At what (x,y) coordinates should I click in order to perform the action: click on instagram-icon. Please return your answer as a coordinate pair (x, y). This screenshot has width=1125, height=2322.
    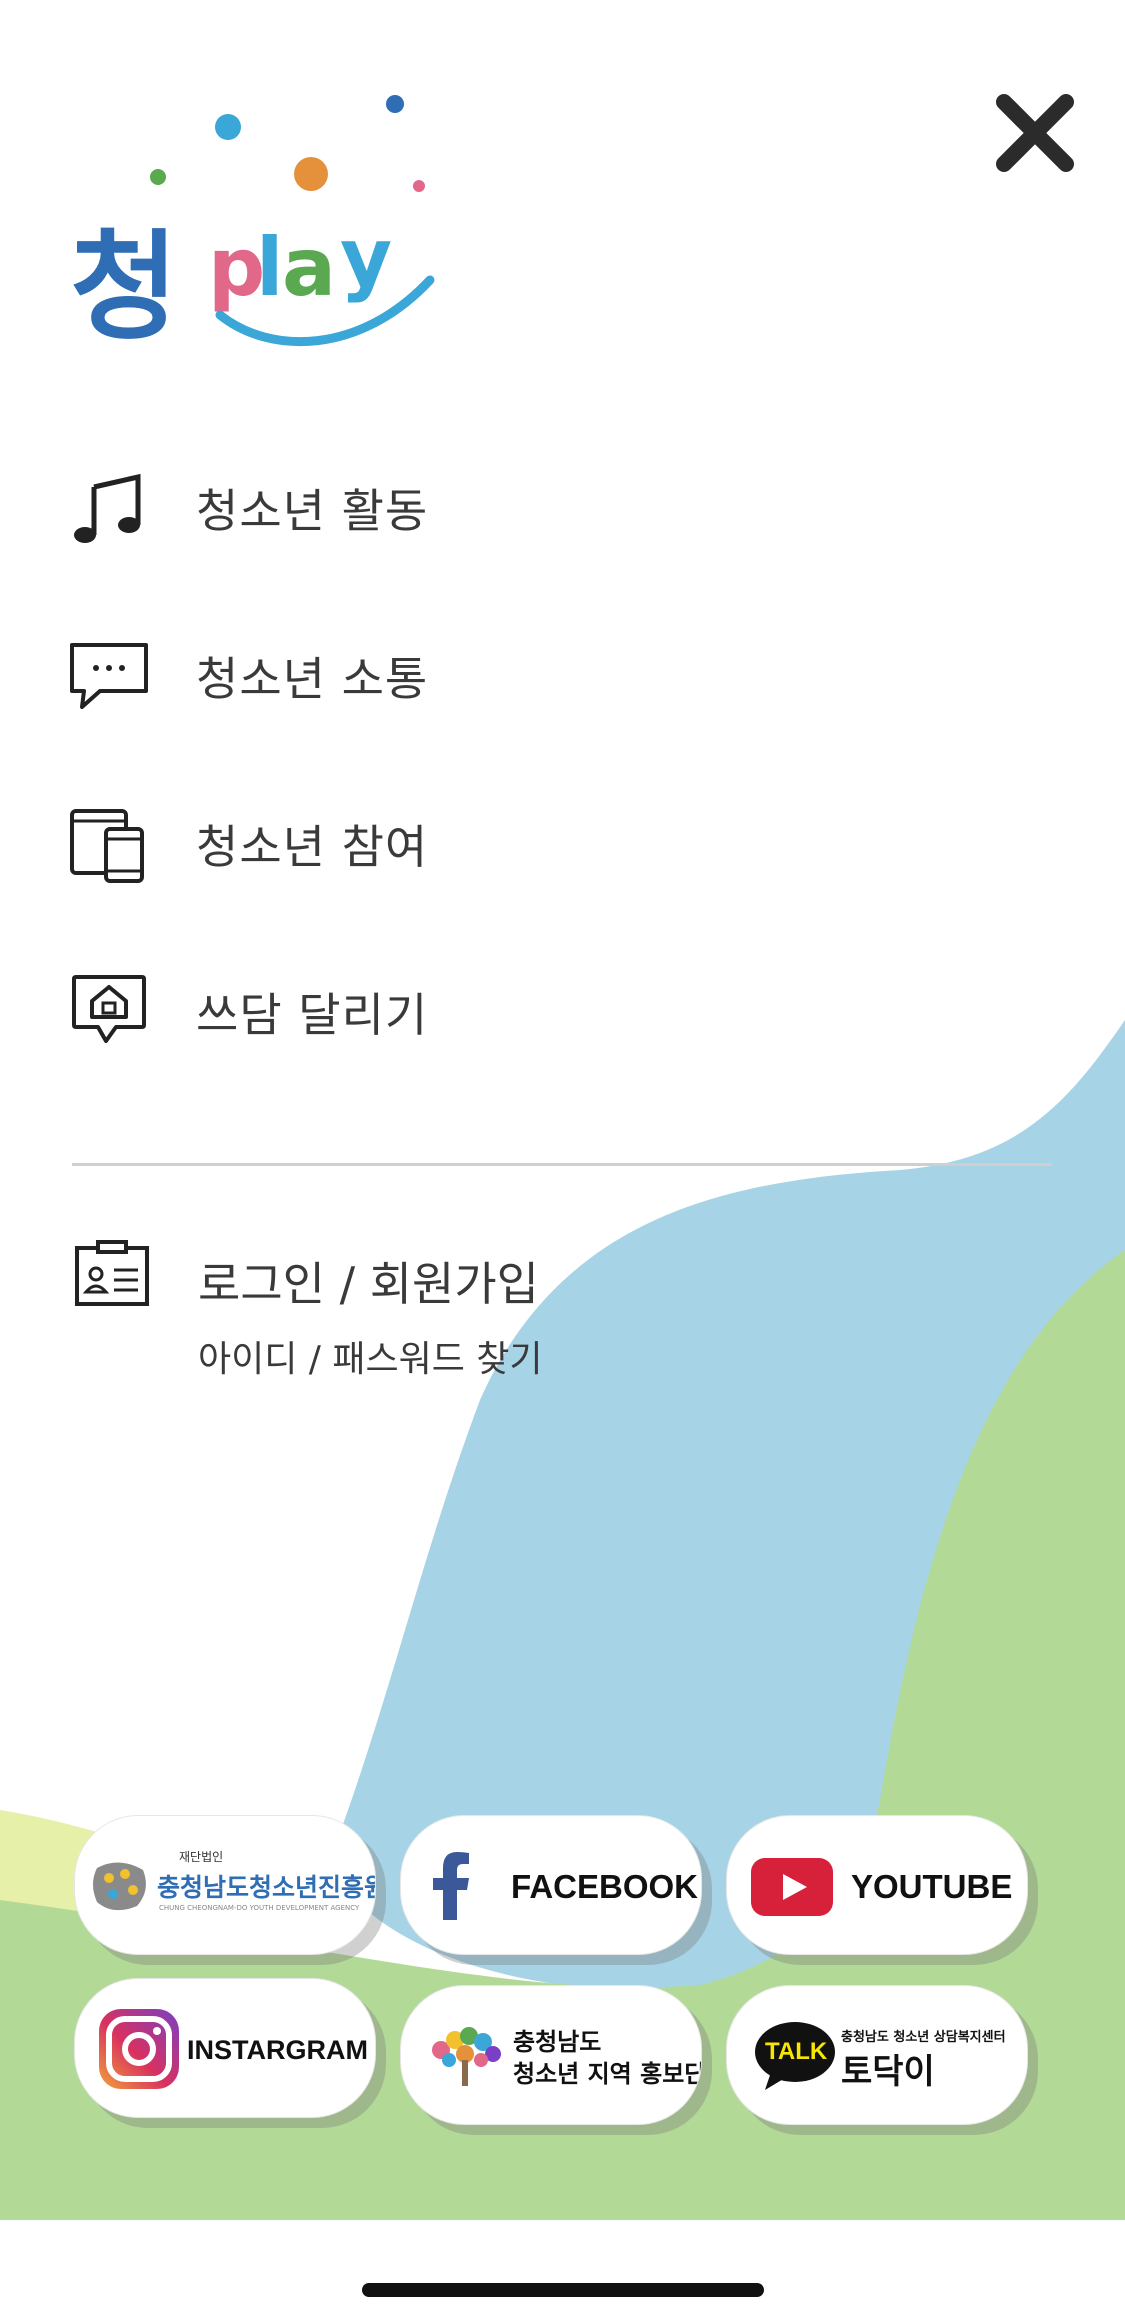
    Looking at the image, I should click on (139, 2049).